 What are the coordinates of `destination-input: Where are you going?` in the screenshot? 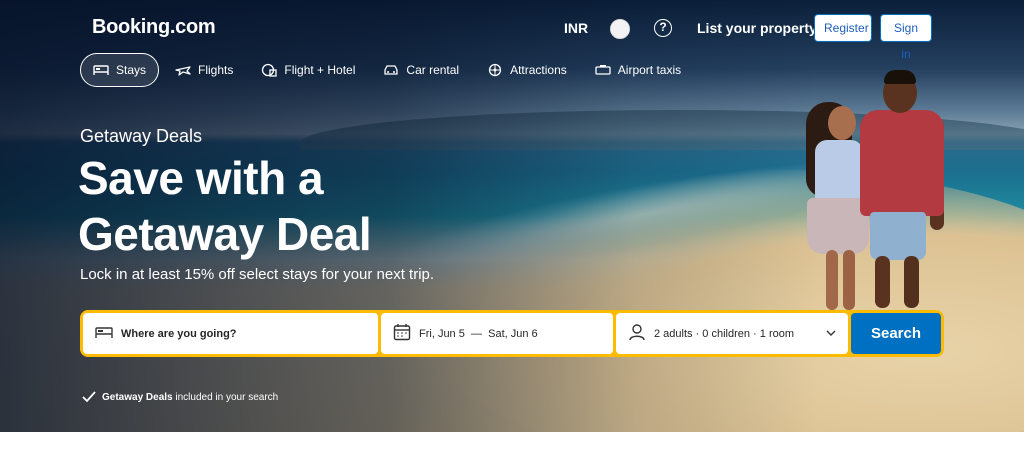 It's located at (179, 334).